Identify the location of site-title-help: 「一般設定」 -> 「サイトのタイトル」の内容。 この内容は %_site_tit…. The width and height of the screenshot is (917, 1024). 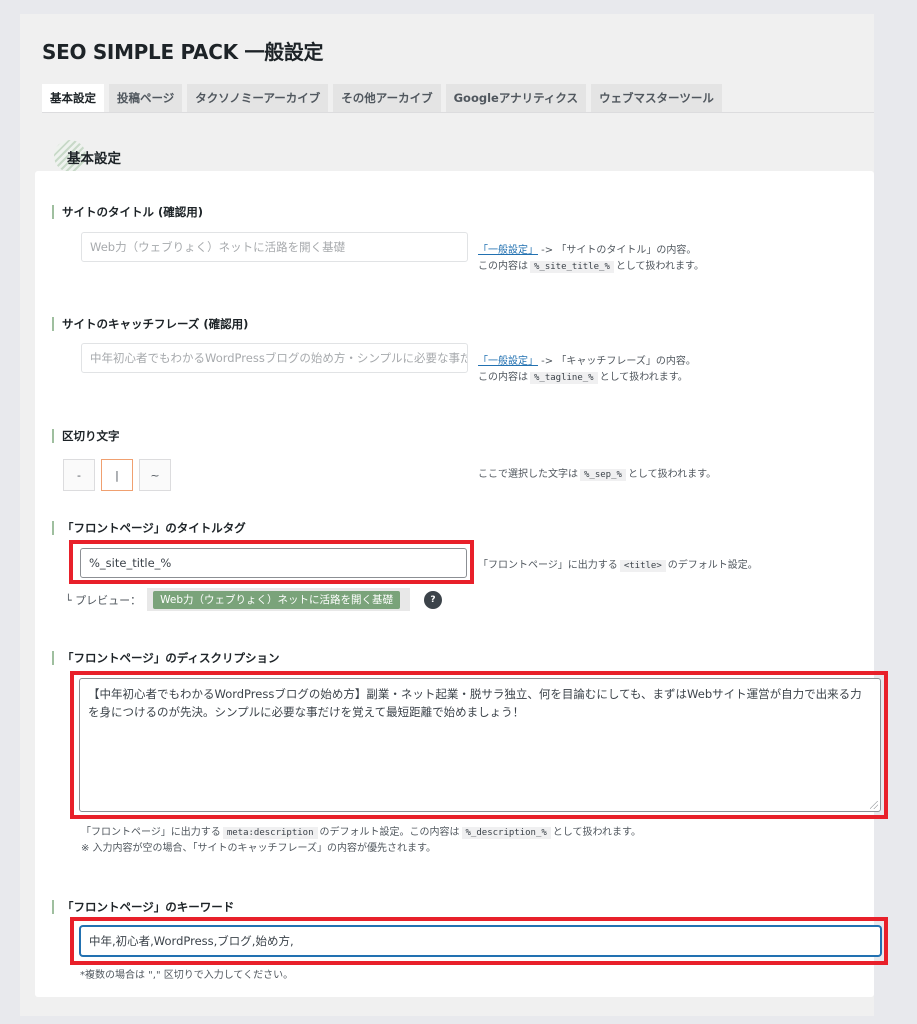
(591, 259).